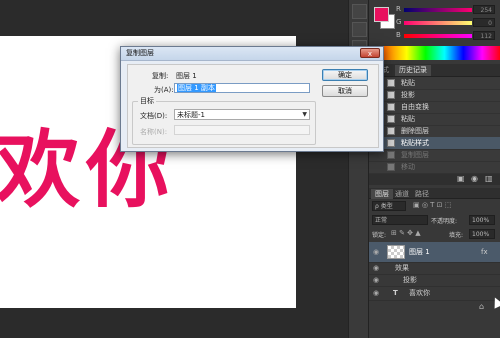  I want to click on chevron-down-icon: ▼, so click(304, 114).